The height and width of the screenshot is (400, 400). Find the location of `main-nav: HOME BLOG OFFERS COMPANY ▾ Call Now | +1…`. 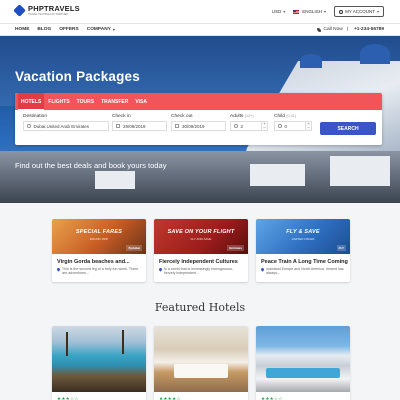

main-nav: HOME BLOG OFFERS COMPANY ▾ Call Now | +1… is located at coordinates (200, 30).